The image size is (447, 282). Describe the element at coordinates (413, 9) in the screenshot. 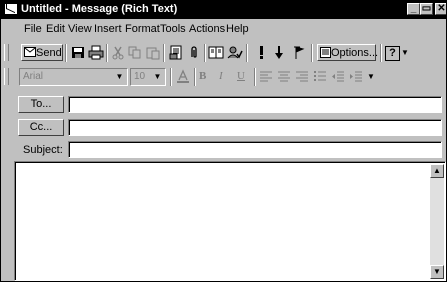

I see `minimize-button: _` at that location.